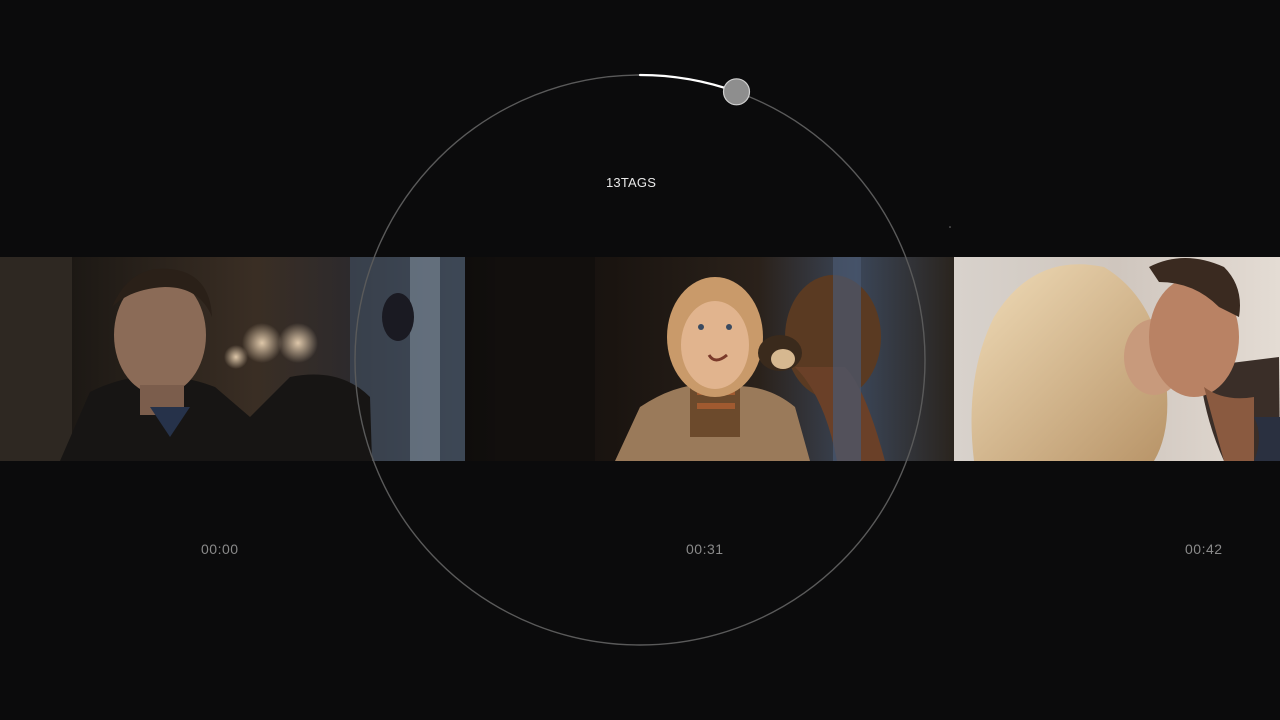 The height and width of the screenshot is (720, 1280). I want to click on thumbnail-image-couple, so click(1117, 359).